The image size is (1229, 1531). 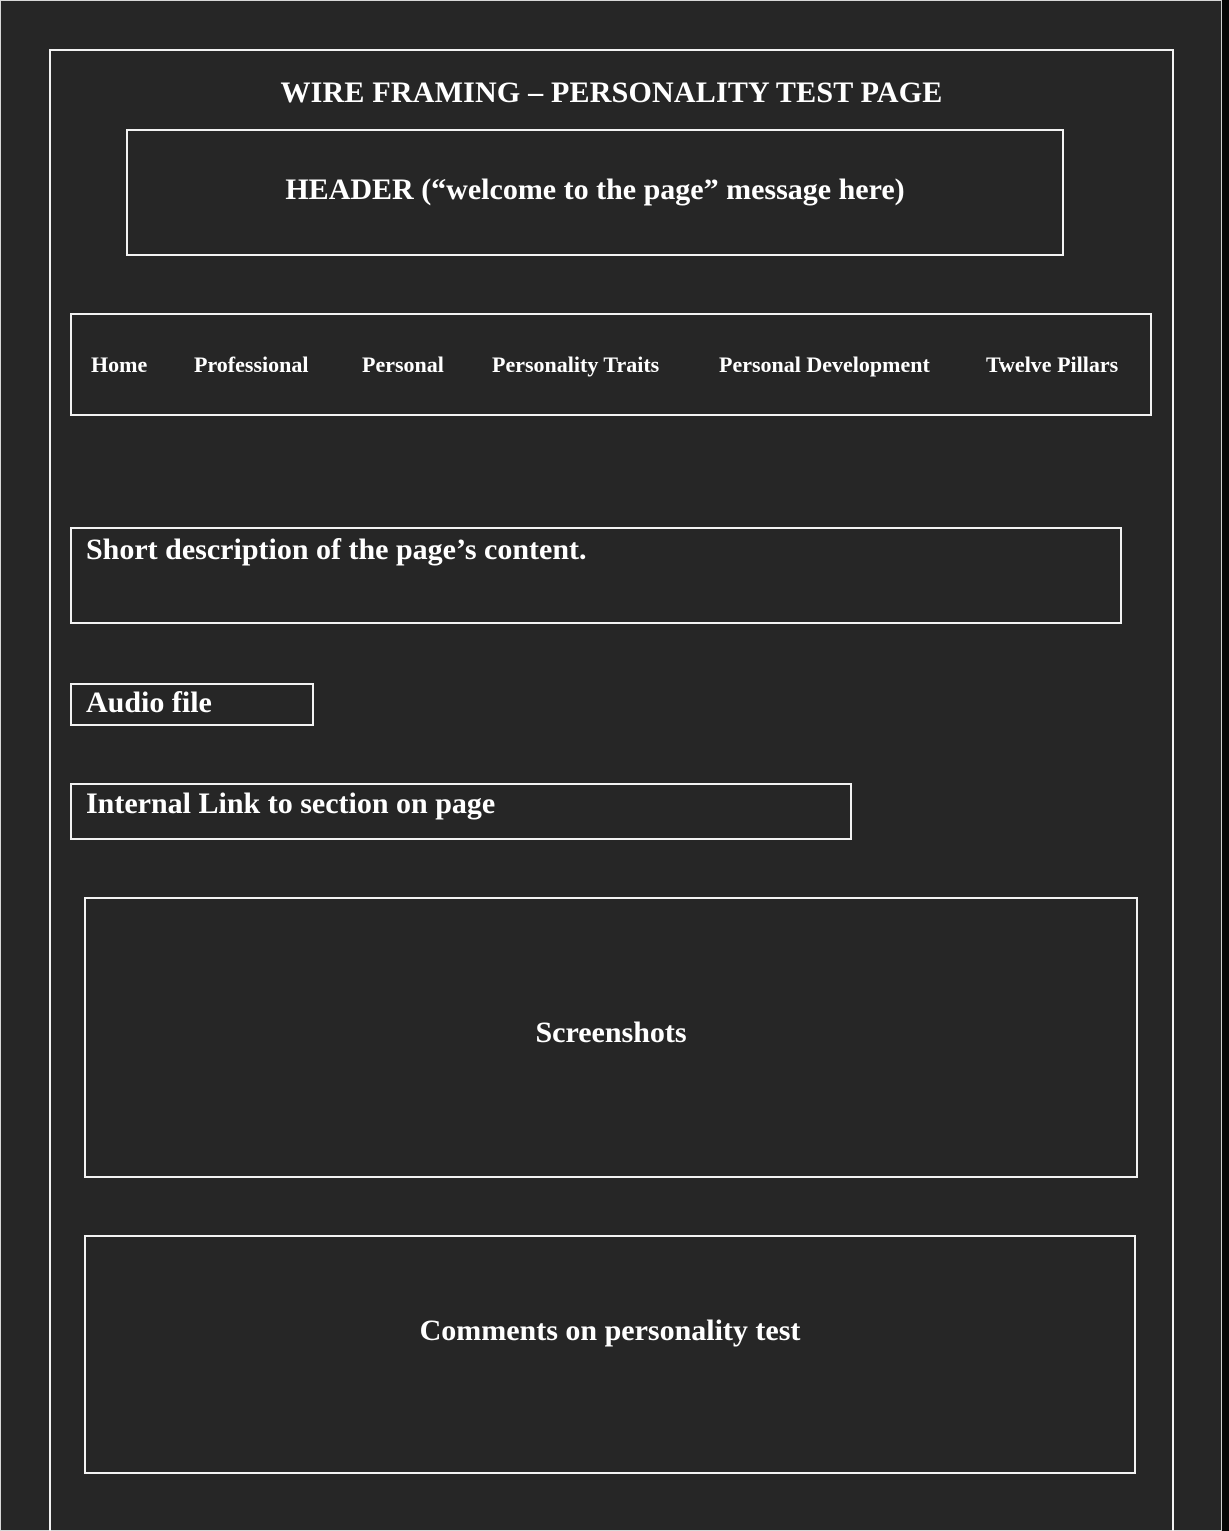 I want to click on nav-item-professional: Professional, so click(x=251, y=365).